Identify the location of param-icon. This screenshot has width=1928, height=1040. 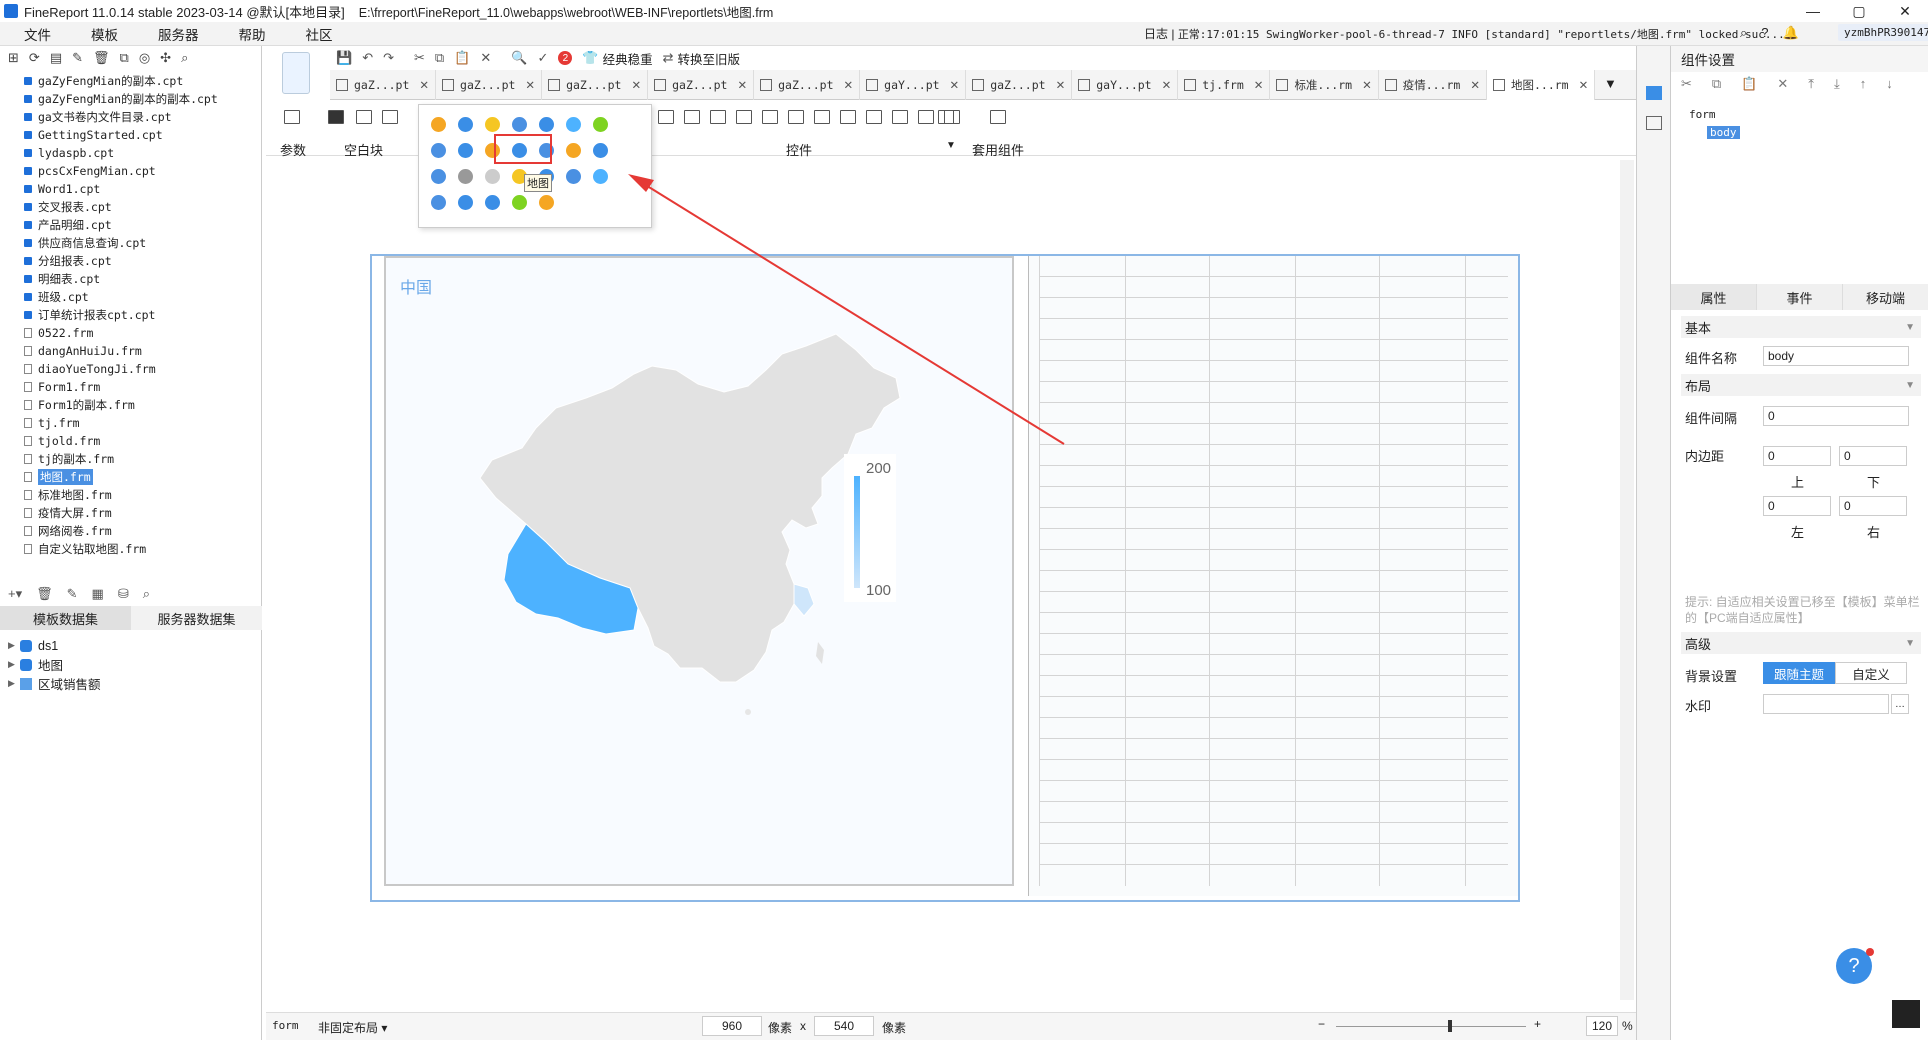
(292, 117).